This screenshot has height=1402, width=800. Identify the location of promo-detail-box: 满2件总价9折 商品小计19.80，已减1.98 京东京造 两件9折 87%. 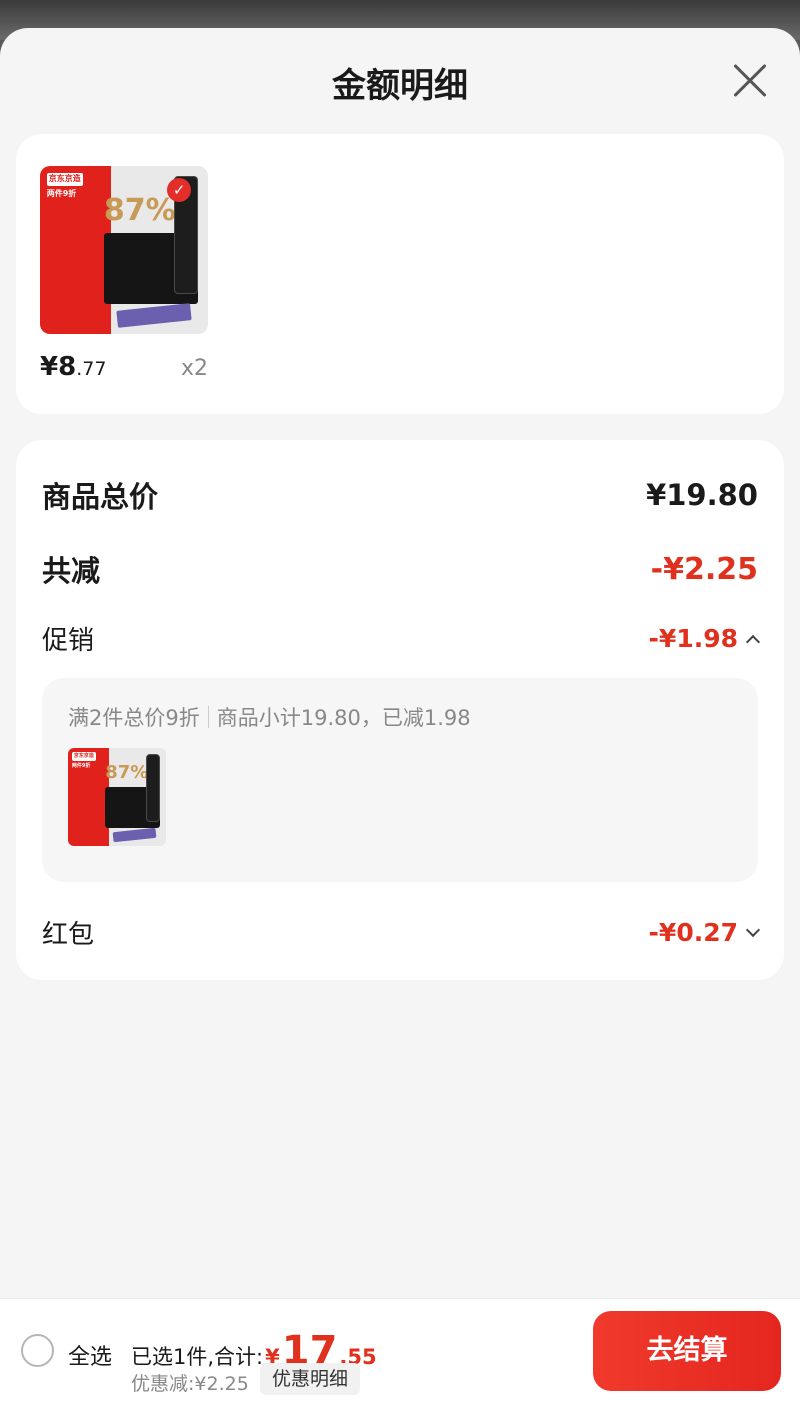
(400, 780).